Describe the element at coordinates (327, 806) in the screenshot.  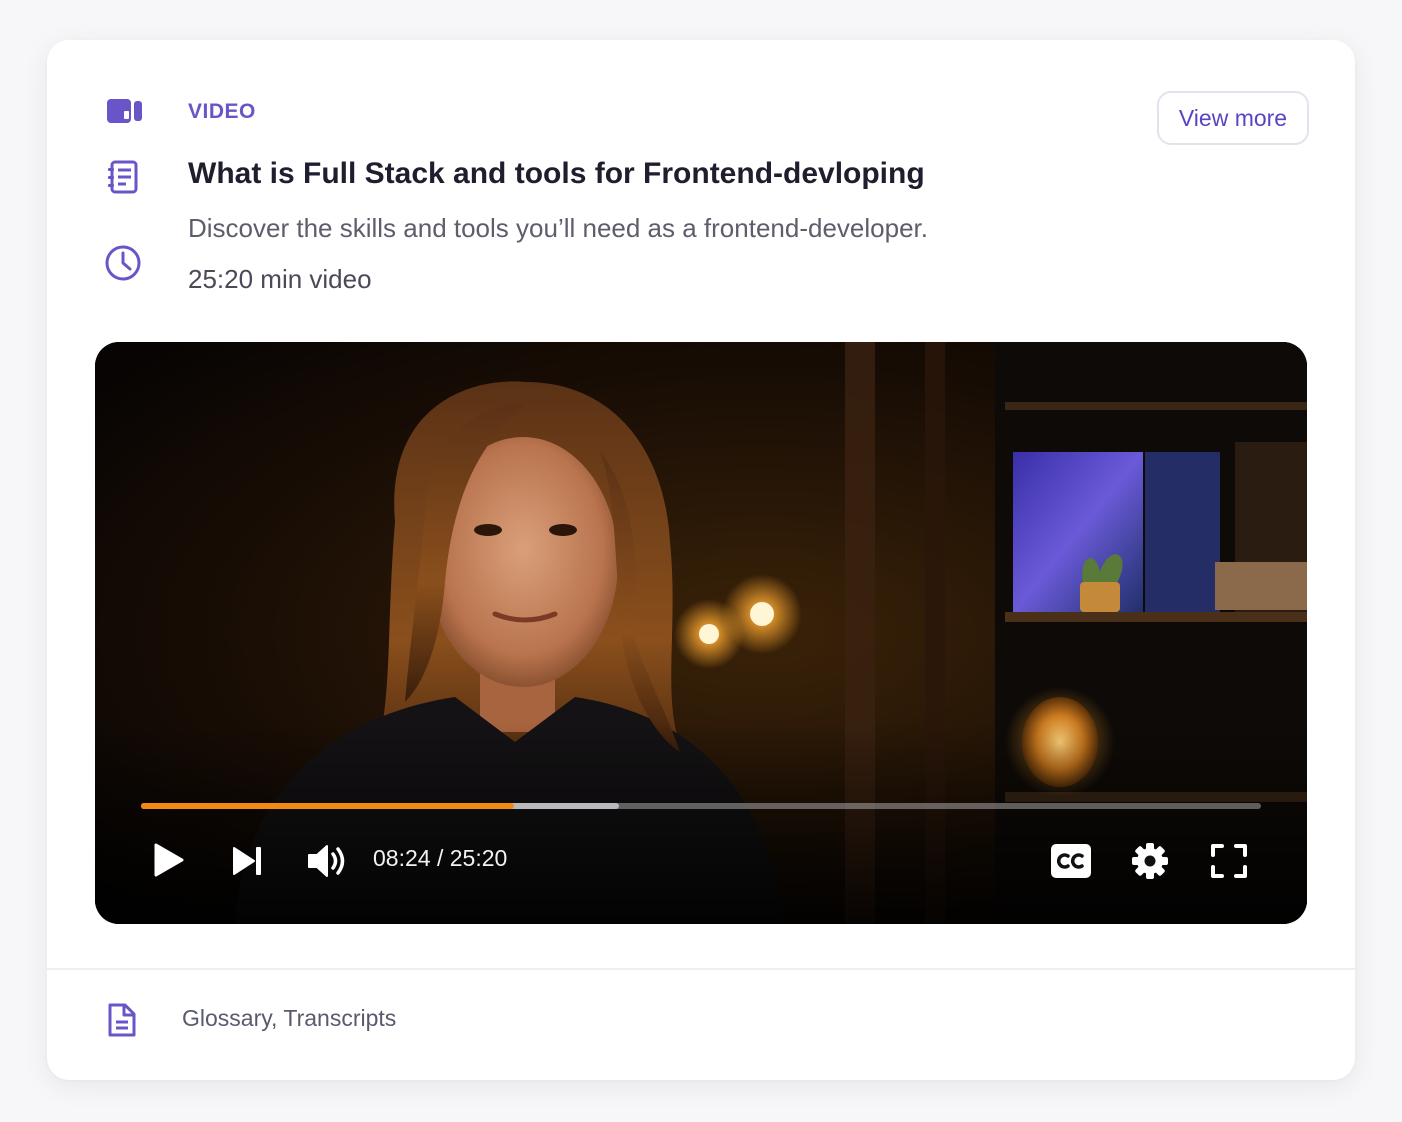
I see `progress-fill` at that location.